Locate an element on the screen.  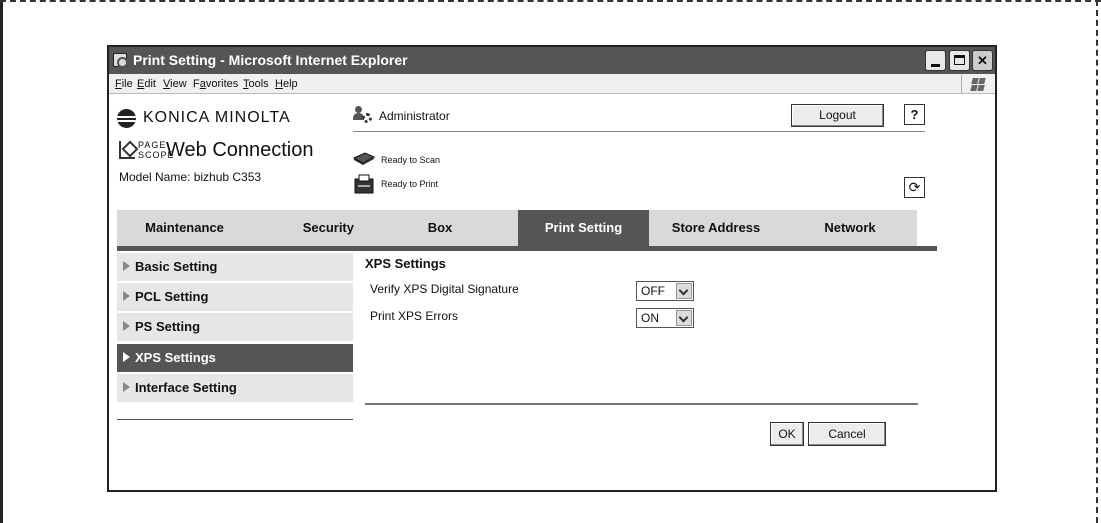
scan-status: Ready to Scan is located at coordinates (411, 160).